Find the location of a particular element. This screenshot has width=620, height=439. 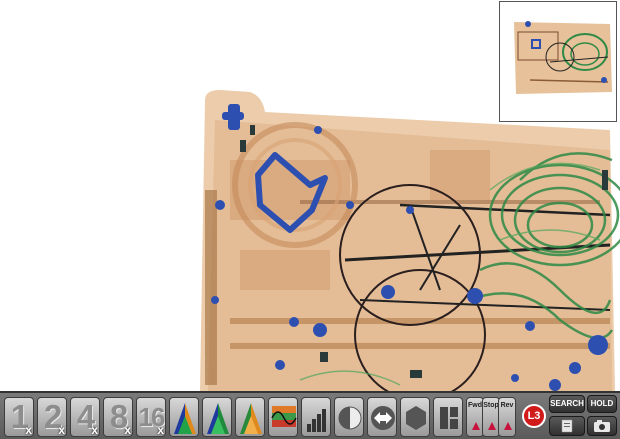

organic-pyramid-icon is located at coordinates (218, 418).